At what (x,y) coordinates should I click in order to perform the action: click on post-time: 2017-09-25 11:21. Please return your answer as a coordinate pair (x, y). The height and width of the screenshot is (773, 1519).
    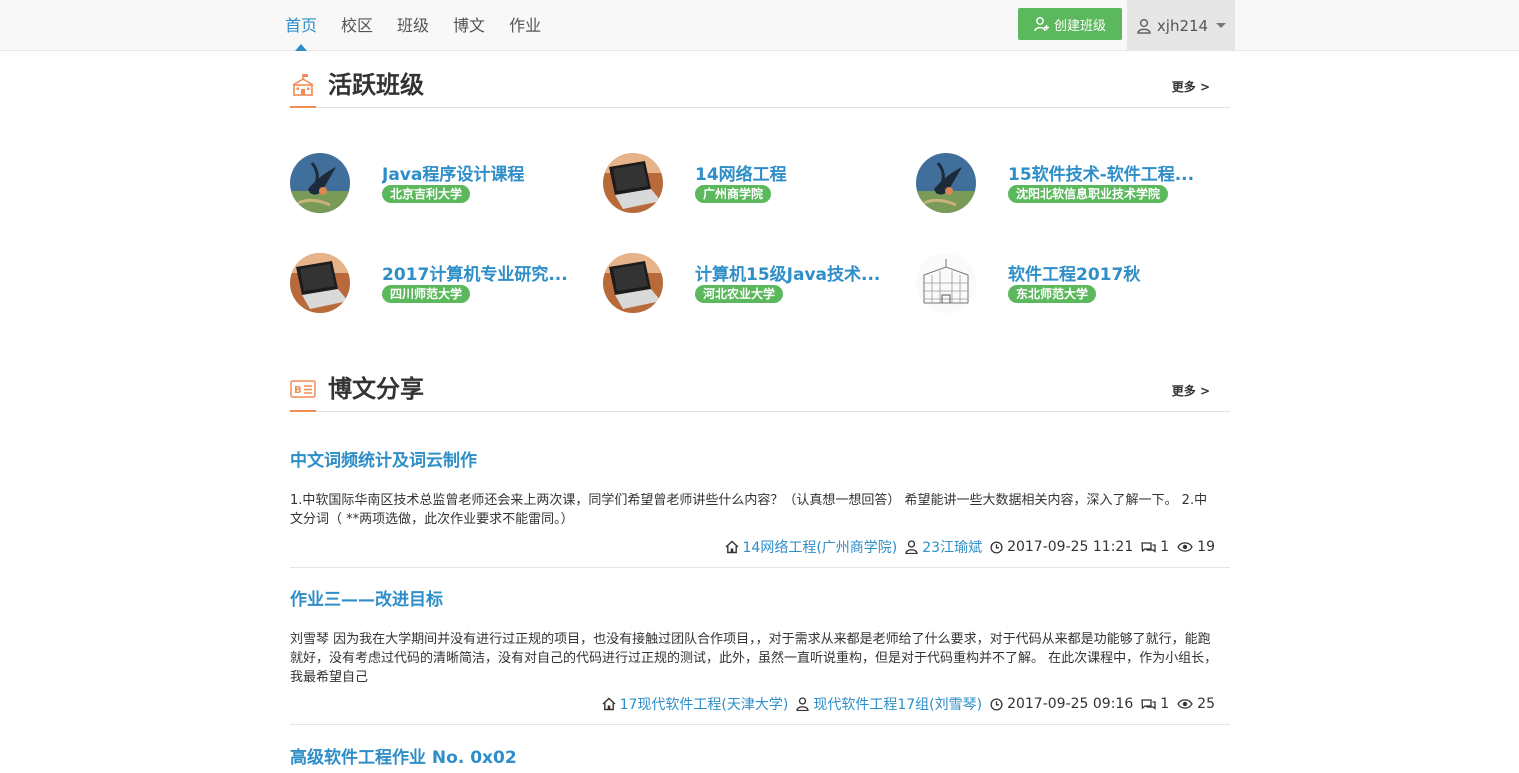
    Looking at the image, I should click on (1061, 547).